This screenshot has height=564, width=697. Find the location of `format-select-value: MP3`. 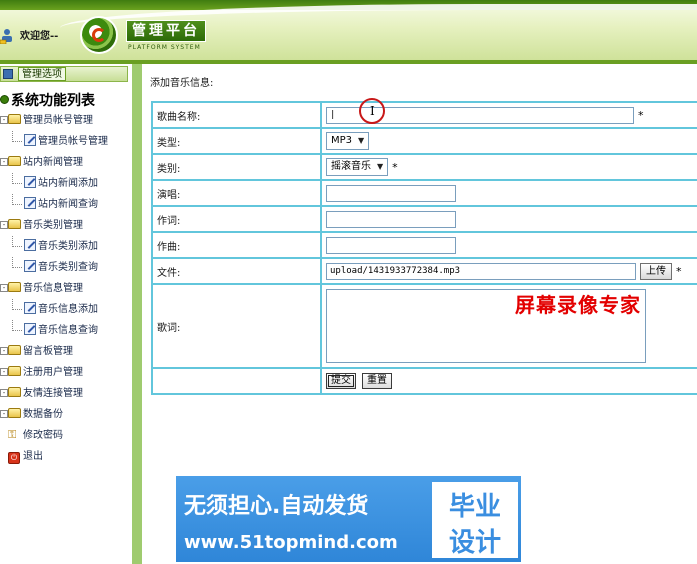

format-select-value: MP3 is located at coordinates (342, 140).